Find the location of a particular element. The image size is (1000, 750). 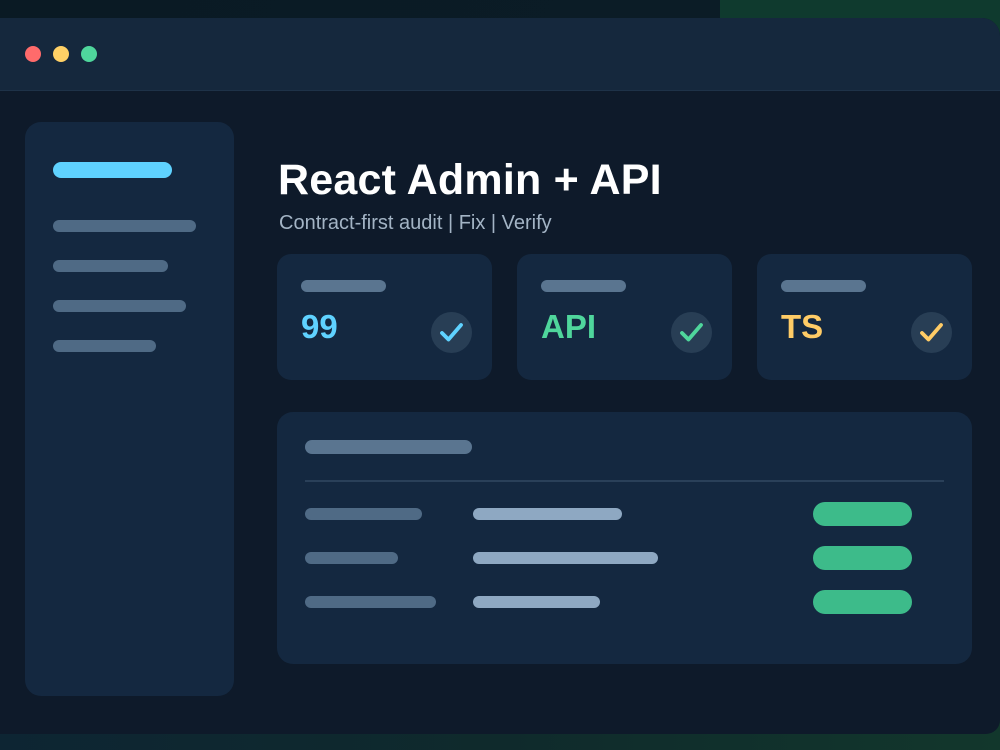

page-subtitle: Contract-first audit | Fix | Verify is located at coordinates (415, 223).